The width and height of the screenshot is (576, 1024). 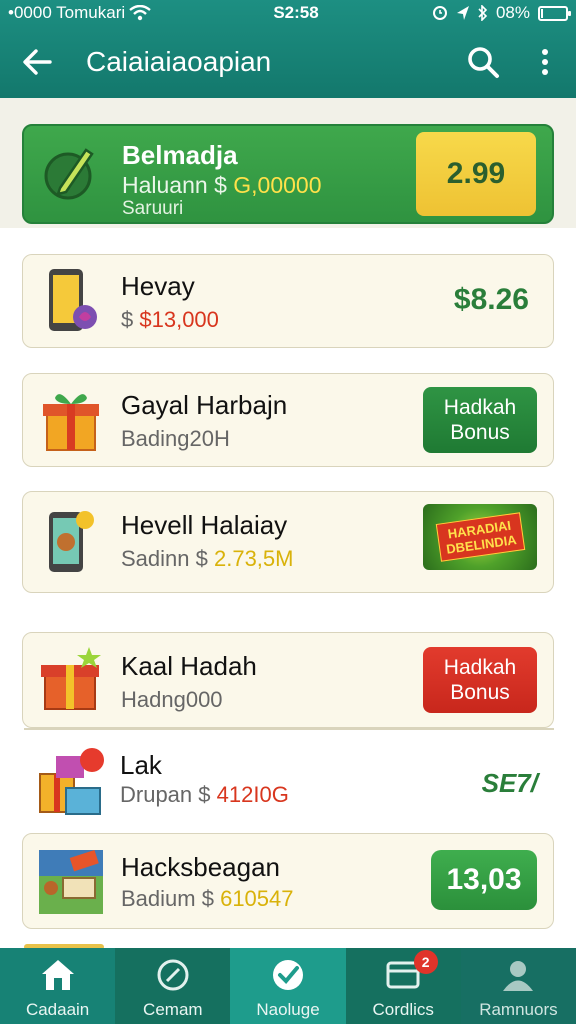 I want to click on balance-sub: Saruuri, so click(x=153, y=208).